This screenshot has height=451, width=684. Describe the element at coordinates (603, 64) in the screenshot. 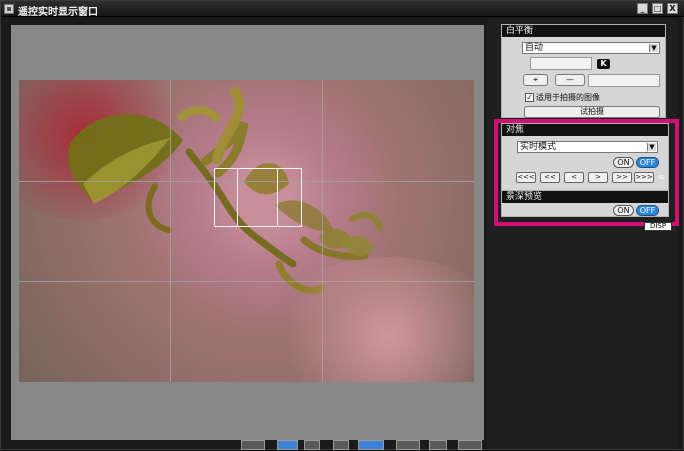

I see `kelvin-badge: K` at that location.